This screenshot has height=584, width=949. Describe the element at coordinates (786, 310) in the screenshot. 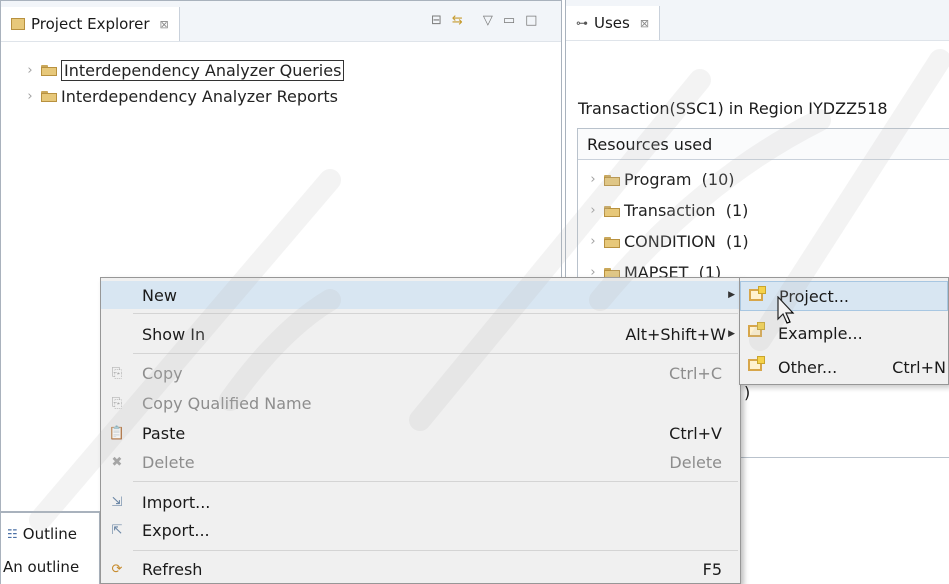

I see `mouse-cursor-icon` at that location.